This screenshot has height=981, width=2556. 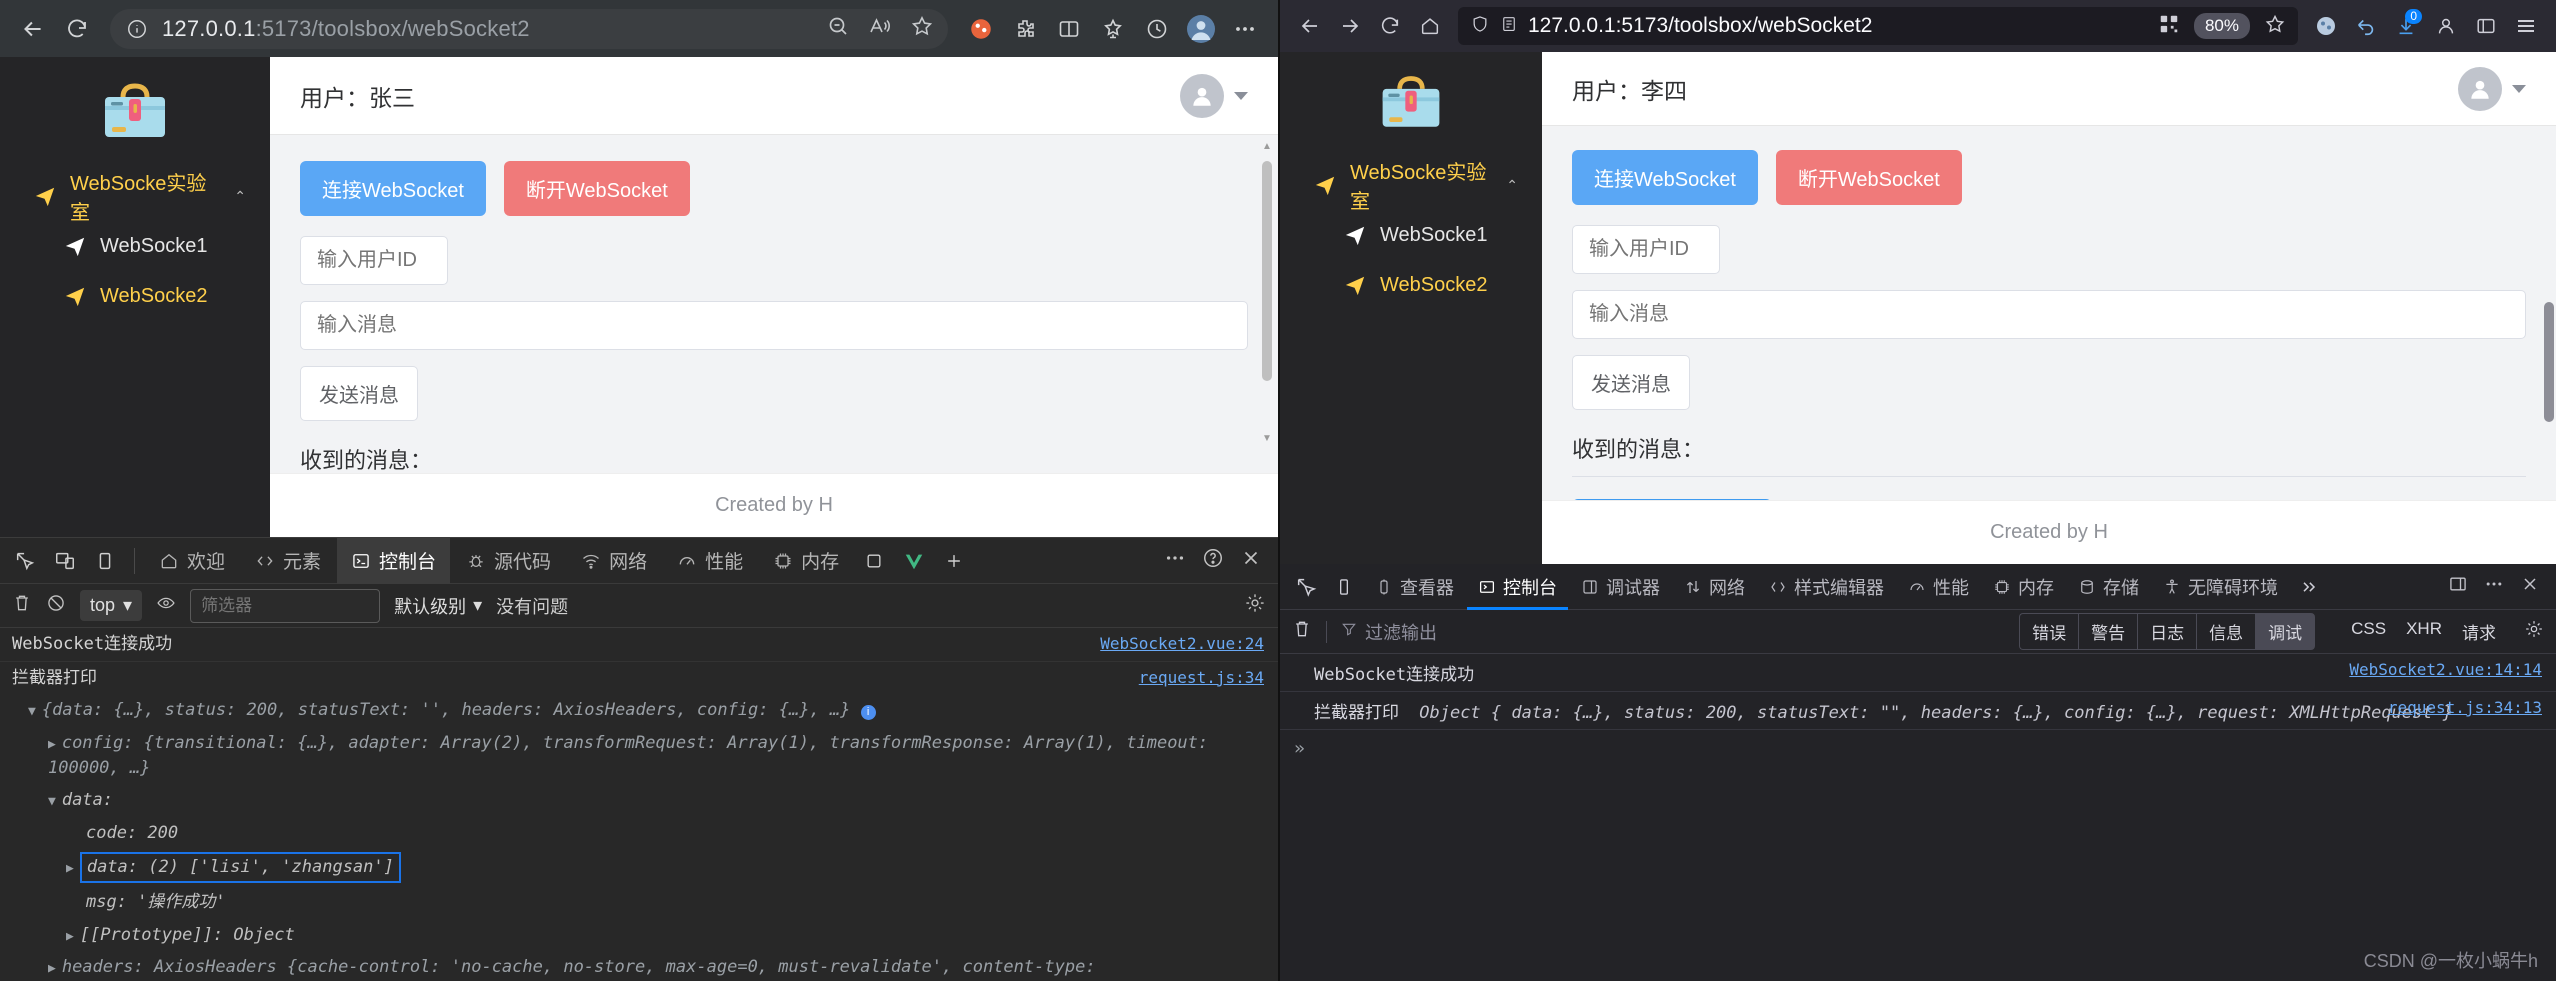 I want to click on filter-warnings: 警告, so click(x=2108, y=631).